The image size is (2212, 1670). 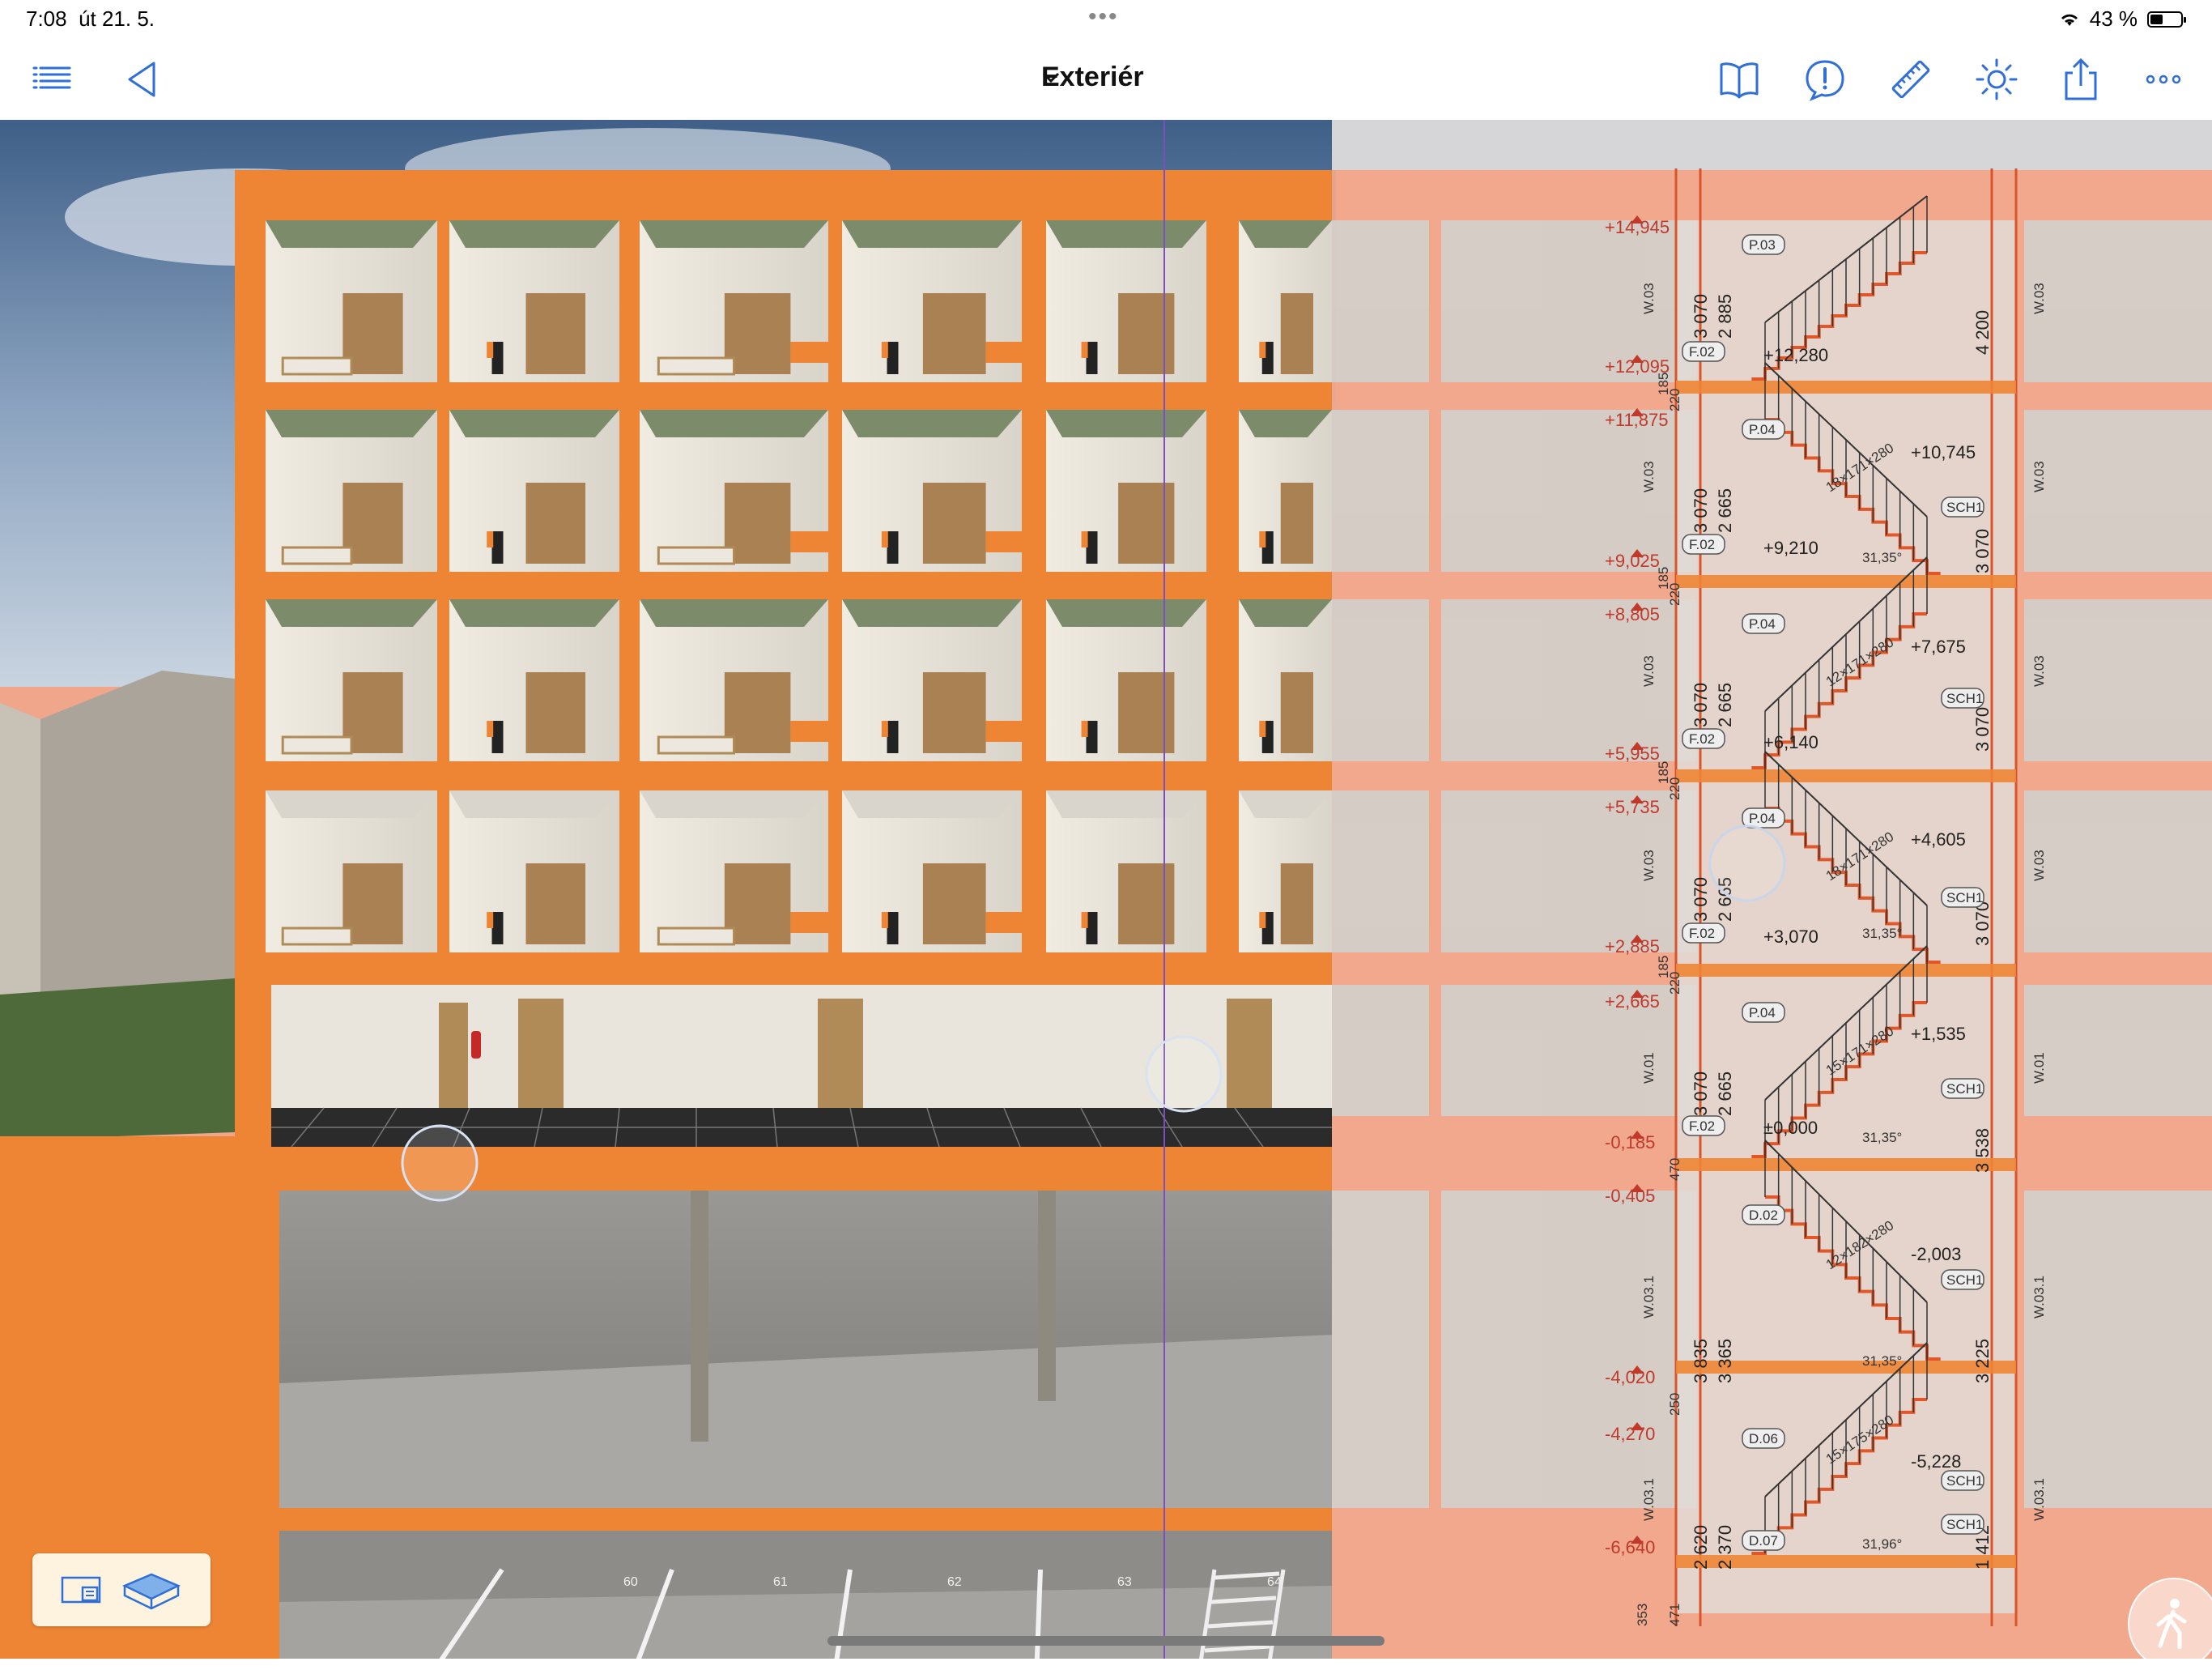 I want to click on lawn, so click(x=118, y=1059).